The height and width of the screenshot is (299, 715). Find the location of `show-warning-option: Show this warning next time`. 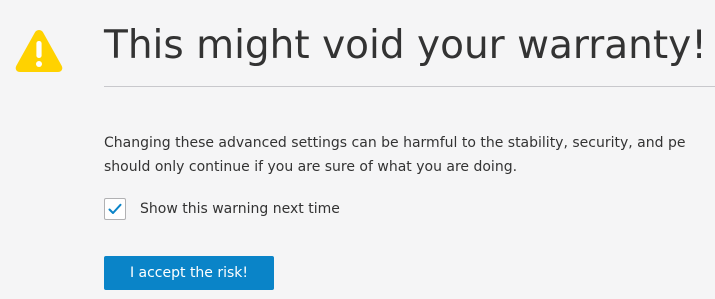

show-warning-option: Show this warning next time is located at coordinates (222, 209).